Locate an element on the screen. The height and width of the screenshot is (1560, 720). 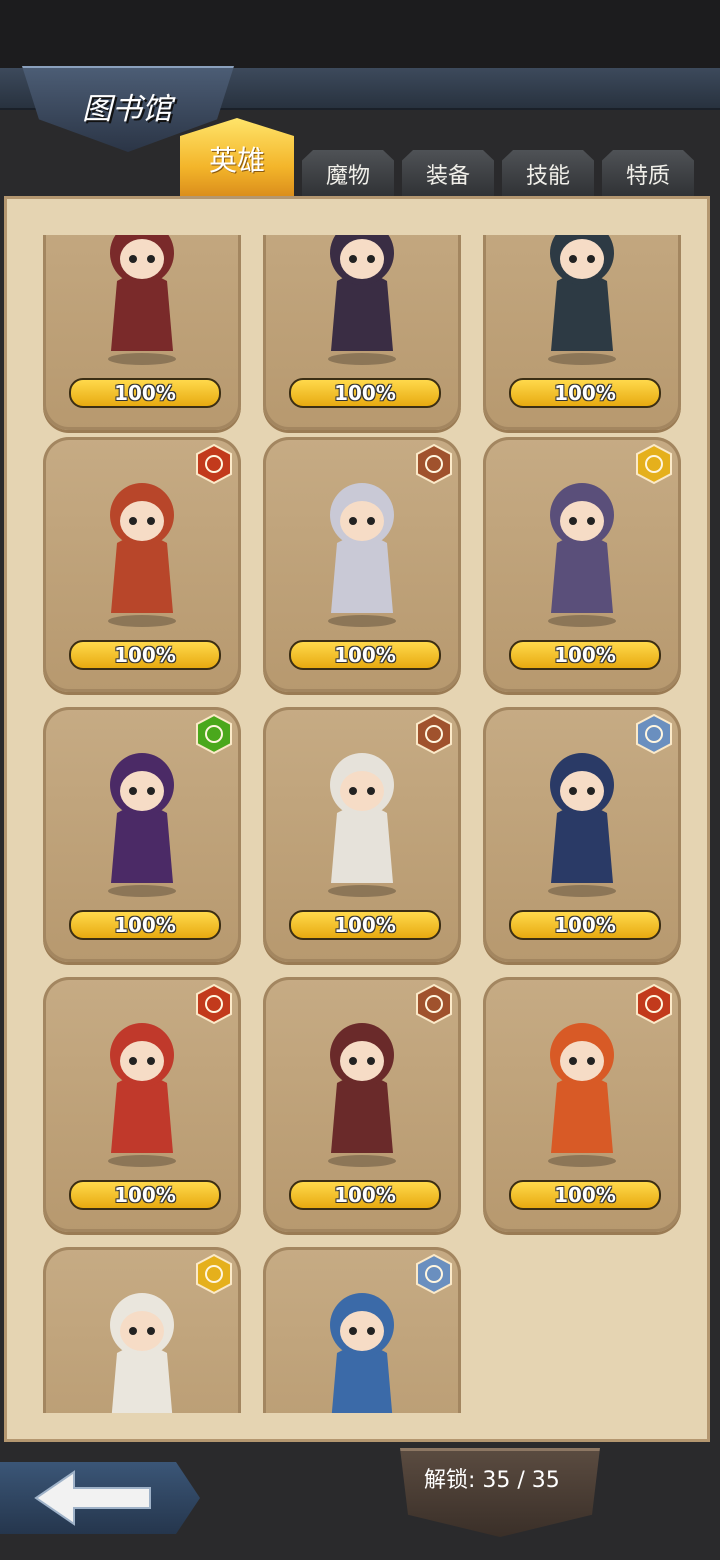
tab-skills: 技能 is located at coordinates (548, 174).